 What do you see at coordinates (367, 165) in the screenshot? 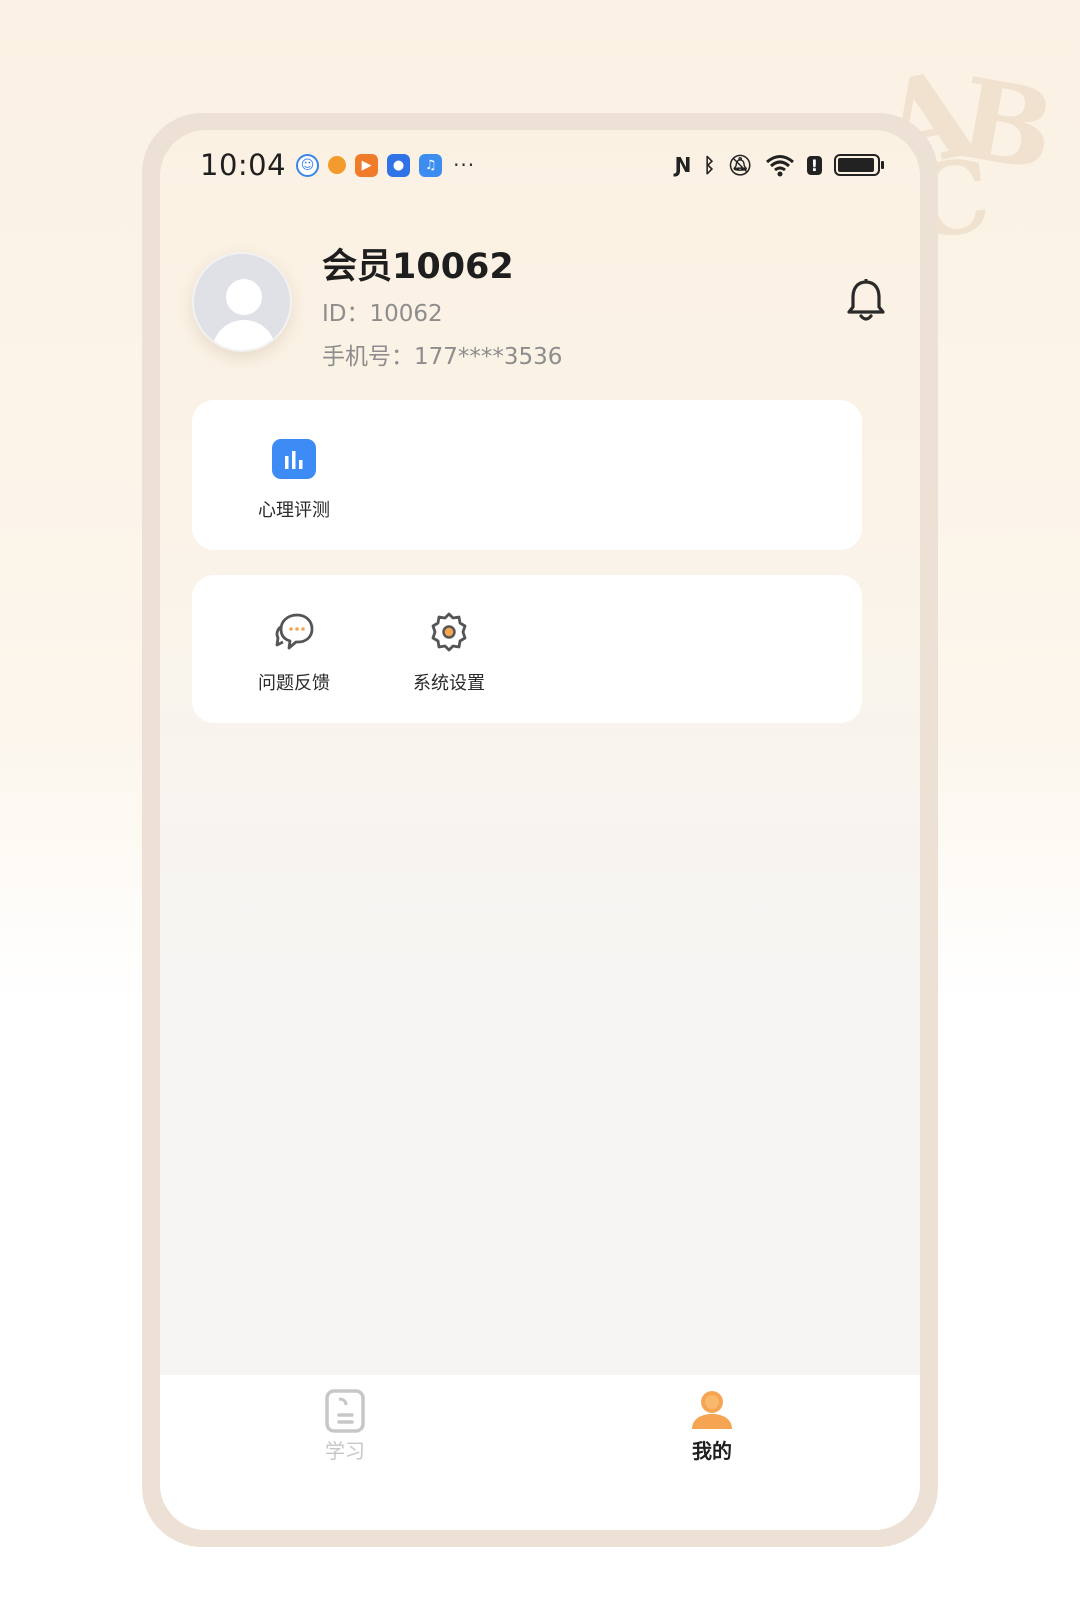
I see `video-app-icon: ▶` at bounding box center [367, 165].